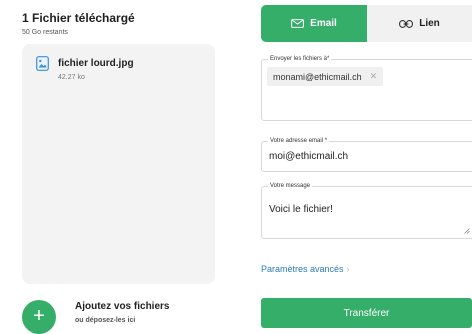 This screenshot has width=472, height=334. What do you see at coordinates (71, 77) in the screenshot?
I see `file-size: 42.27 ko` at bounding box center [71, 77].